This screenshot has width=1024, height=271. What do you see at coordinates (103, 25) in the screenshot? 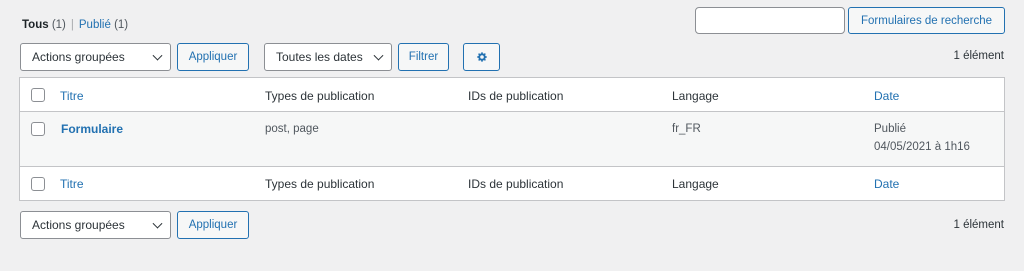
I see `filter-published-link: Publié (1)` at bounding box center [103, 25].